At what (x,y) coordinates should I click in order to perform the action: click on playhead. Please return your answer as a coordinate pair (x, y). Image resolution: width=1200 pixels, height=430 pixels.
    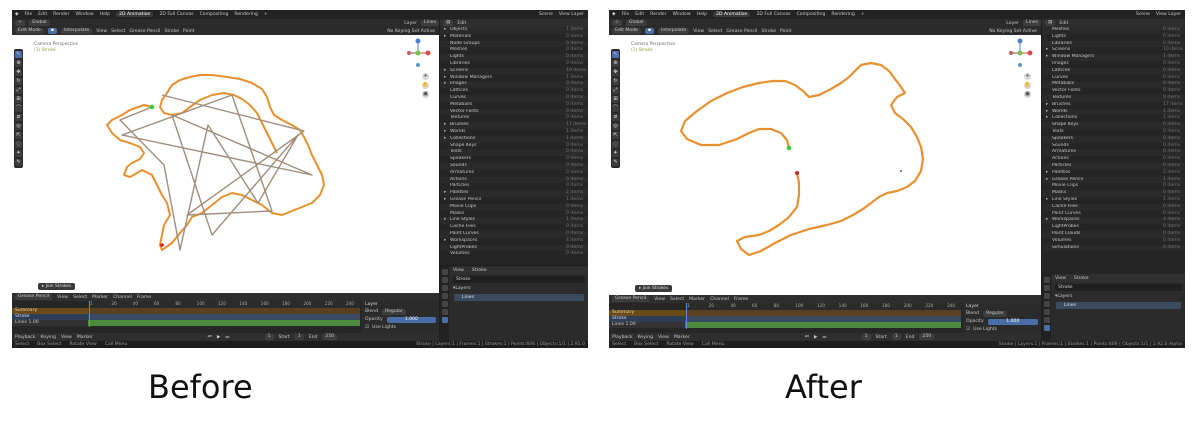
    Looking at the image, I should click on (686, 316).